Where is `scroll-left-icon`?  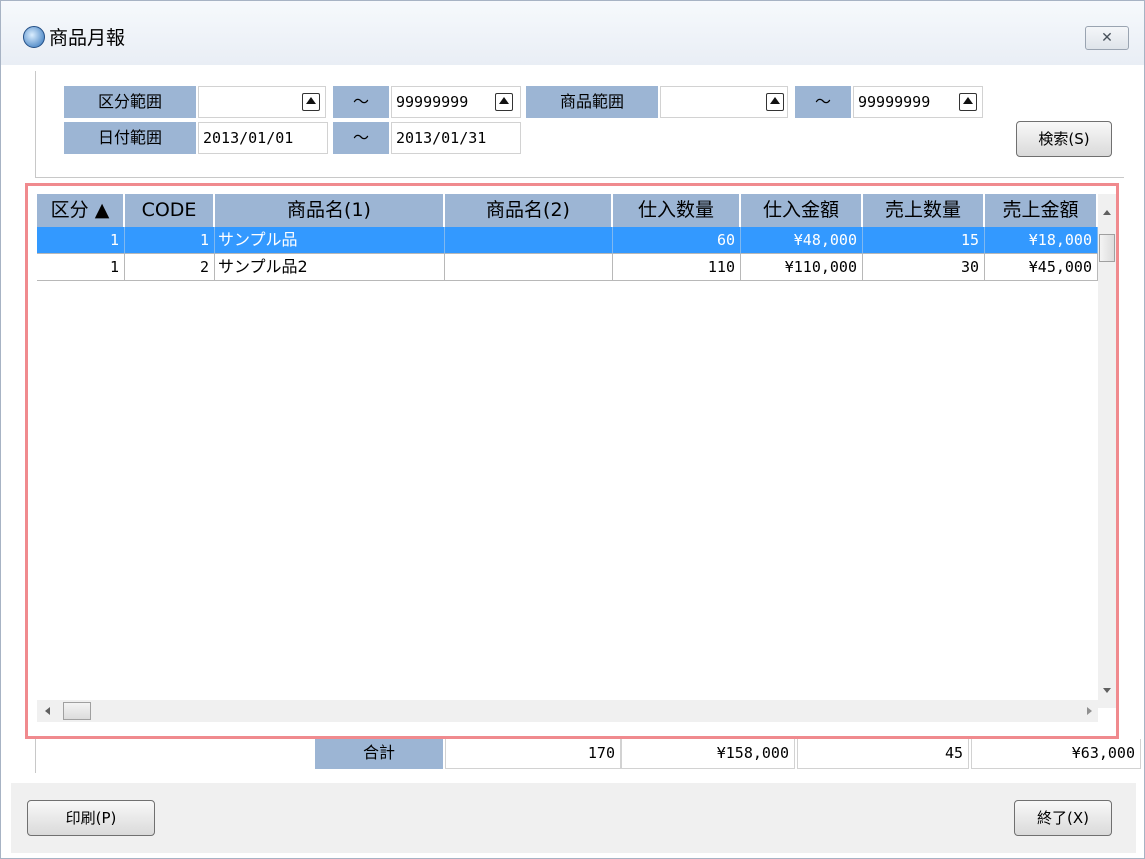
scroll-left-icon is located at coordinates (47, 711).